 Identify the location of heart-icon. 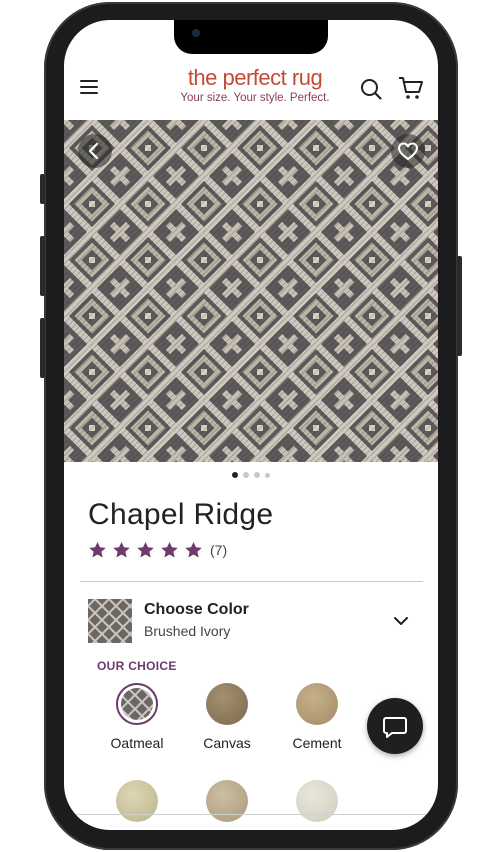
(408, 151).